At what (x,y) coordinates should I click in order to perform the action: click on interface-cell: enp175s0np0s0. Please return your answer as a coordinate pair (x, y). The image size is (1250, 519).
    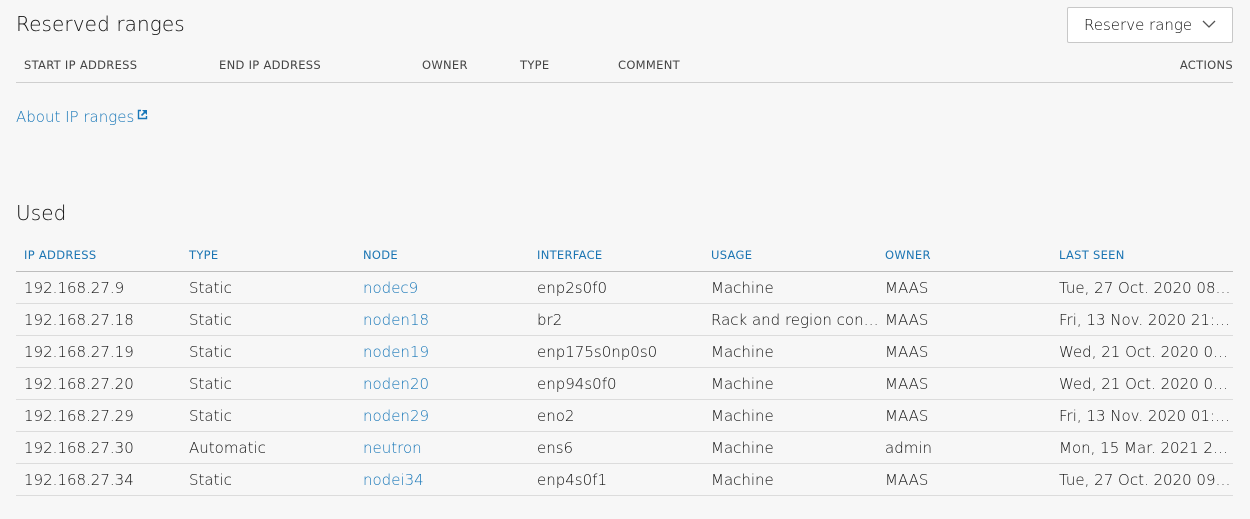
    Looking at the image, I should click on (597, 352).